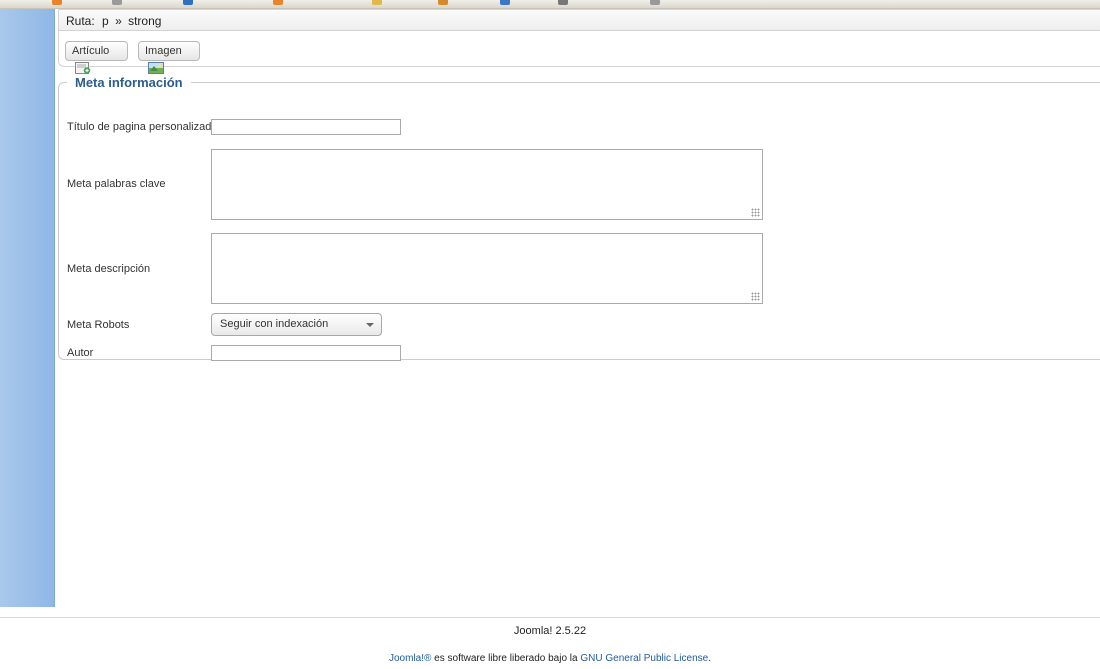 The width and height of the screenshot is (1100, 669). I want to click on license-text: es software libre liberado bajo la, so click(506, 658).